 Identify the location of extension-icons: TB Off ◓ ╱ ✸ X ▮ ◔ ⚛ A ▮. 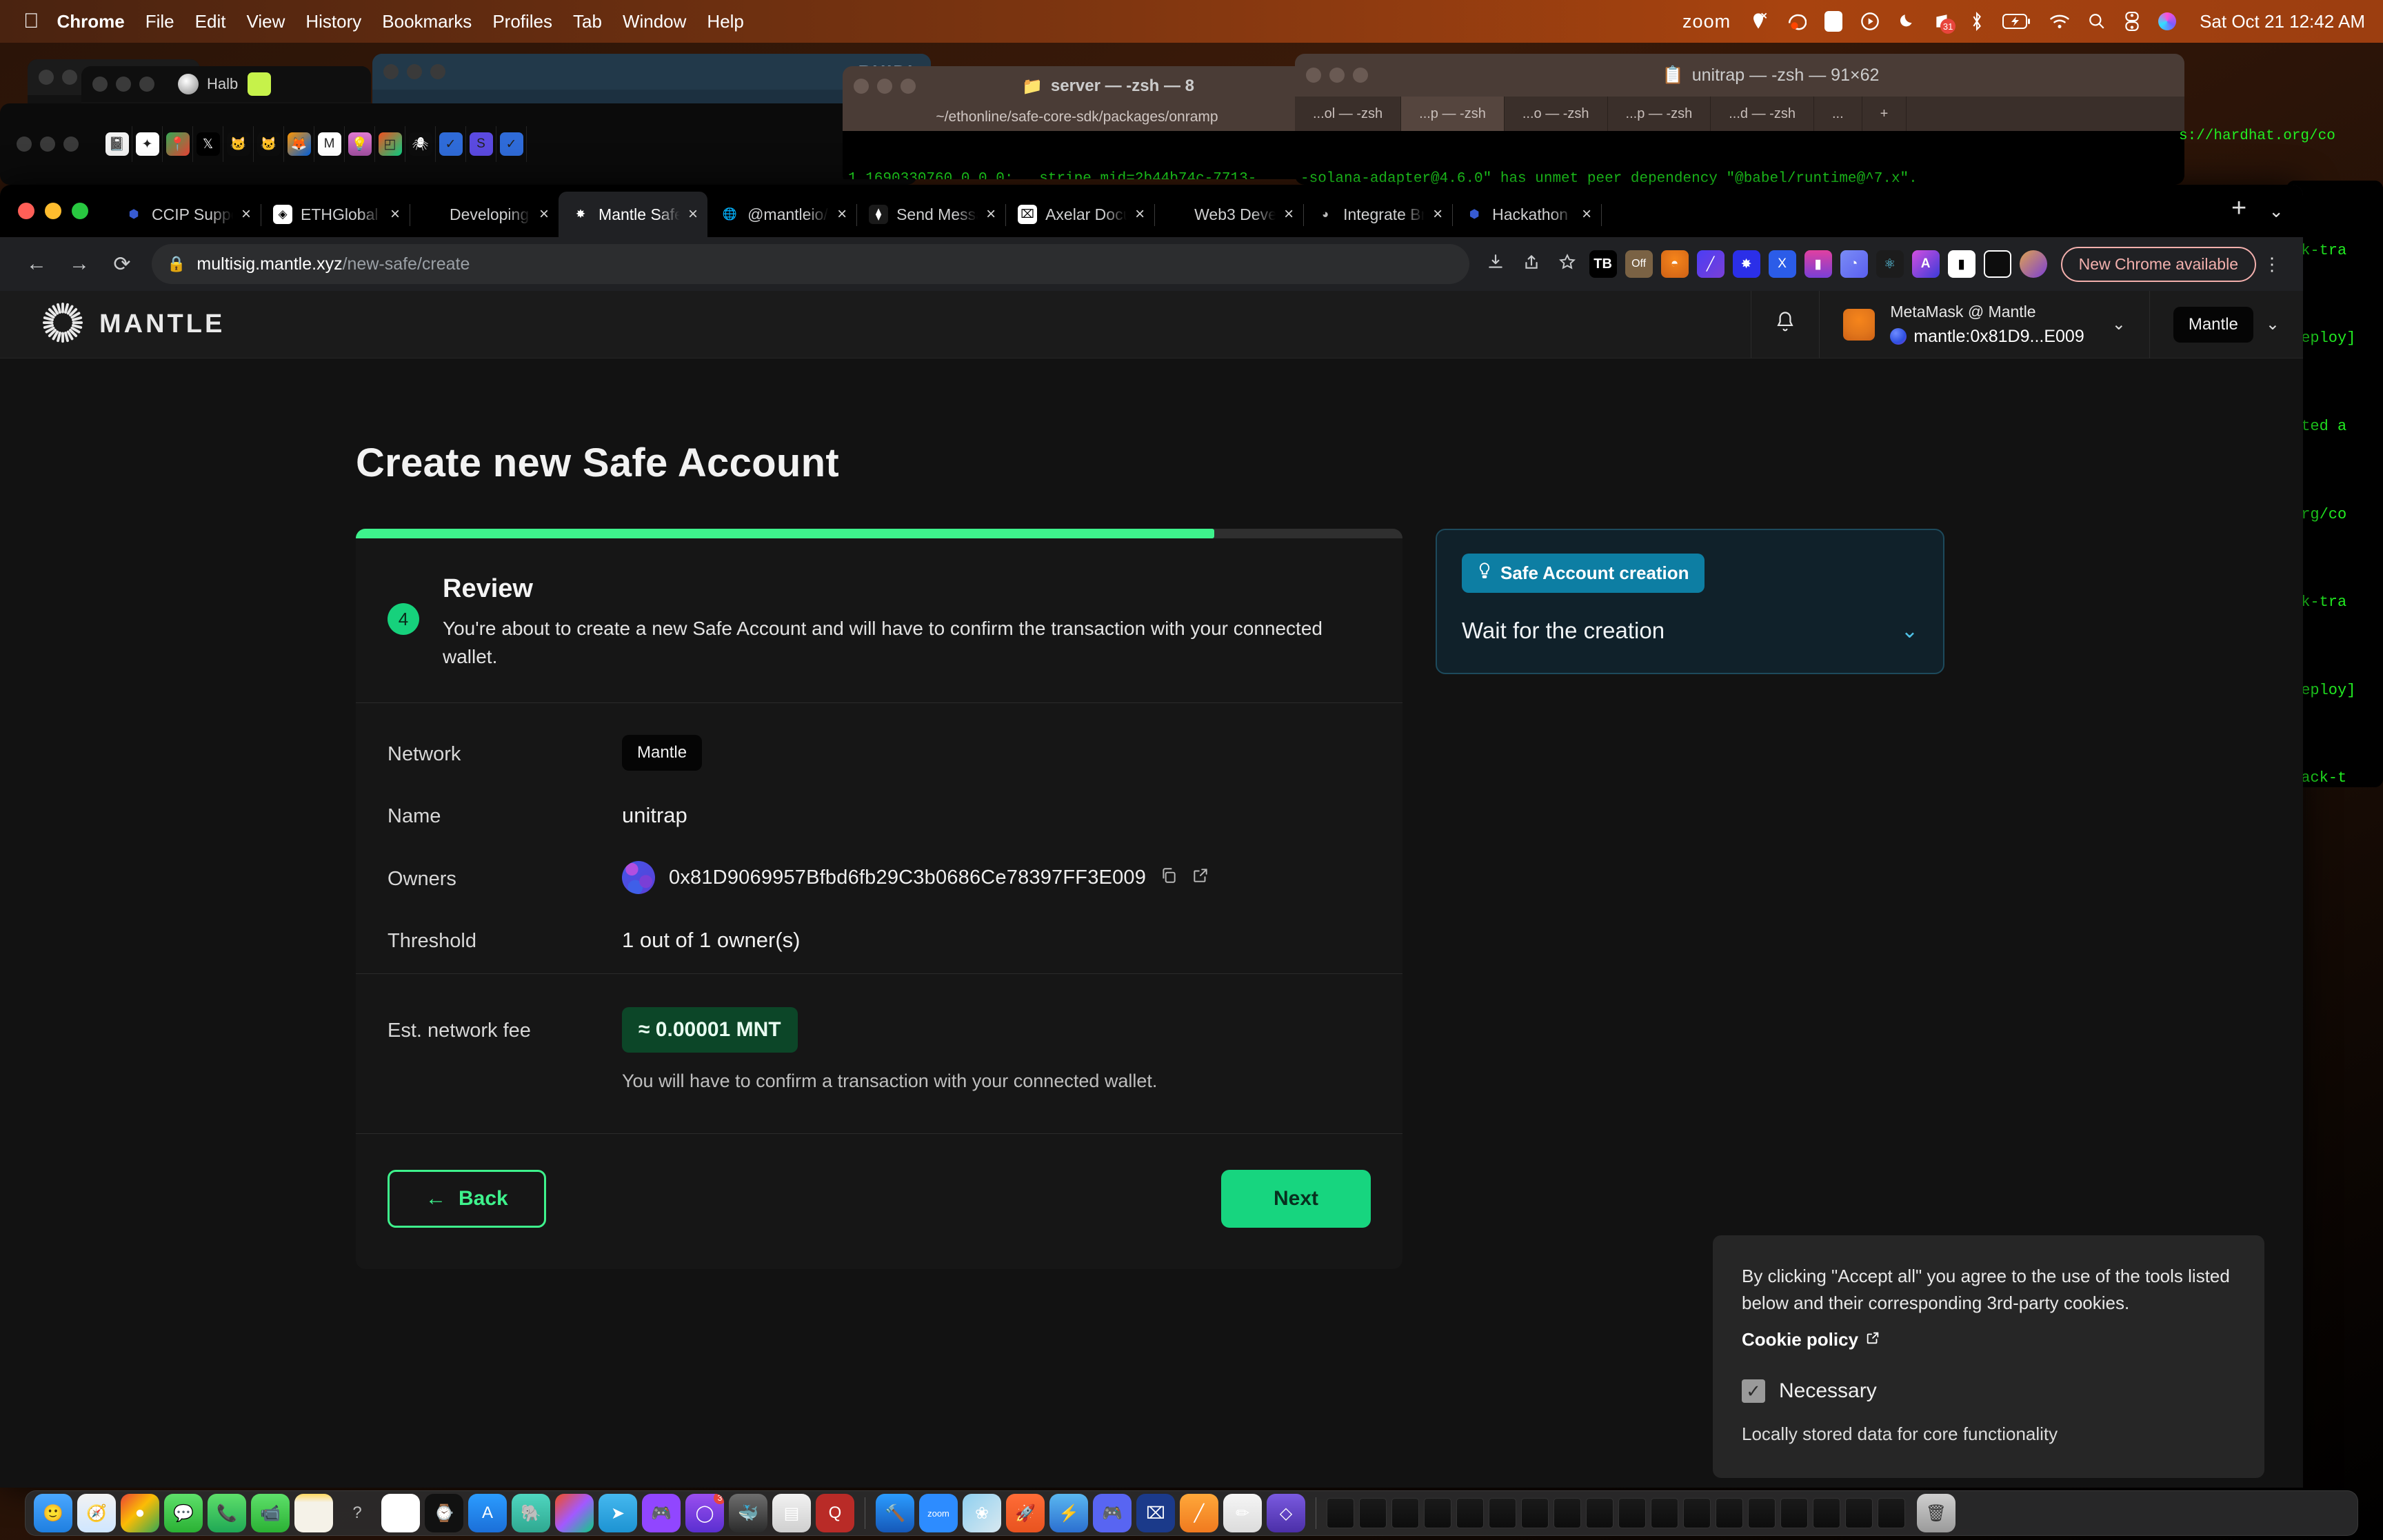
(1818, 264).